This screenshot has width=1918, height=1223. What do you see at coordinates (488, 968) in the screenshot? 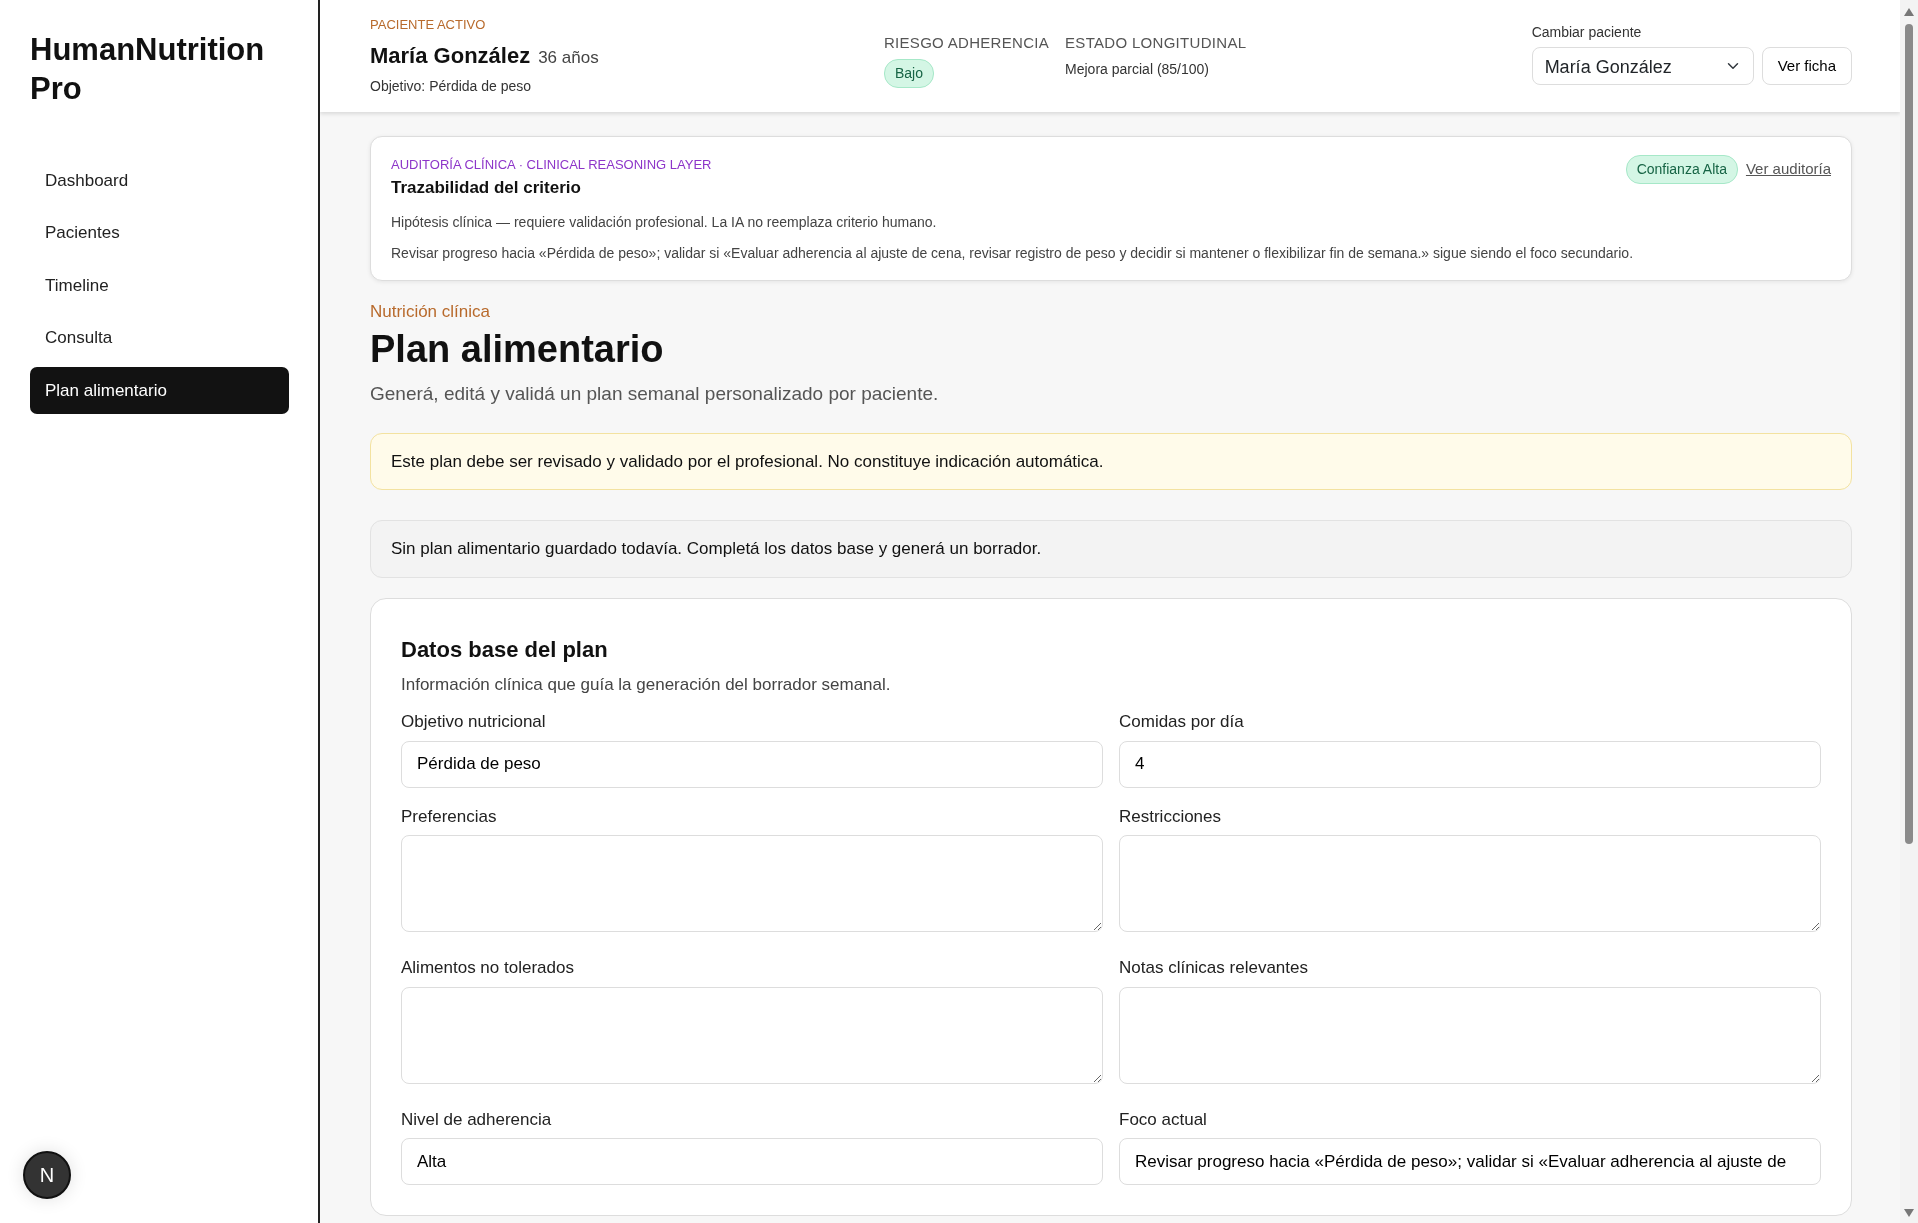
I see `field-label: Alimentos no tolerados` at bounding box center [488, 968].